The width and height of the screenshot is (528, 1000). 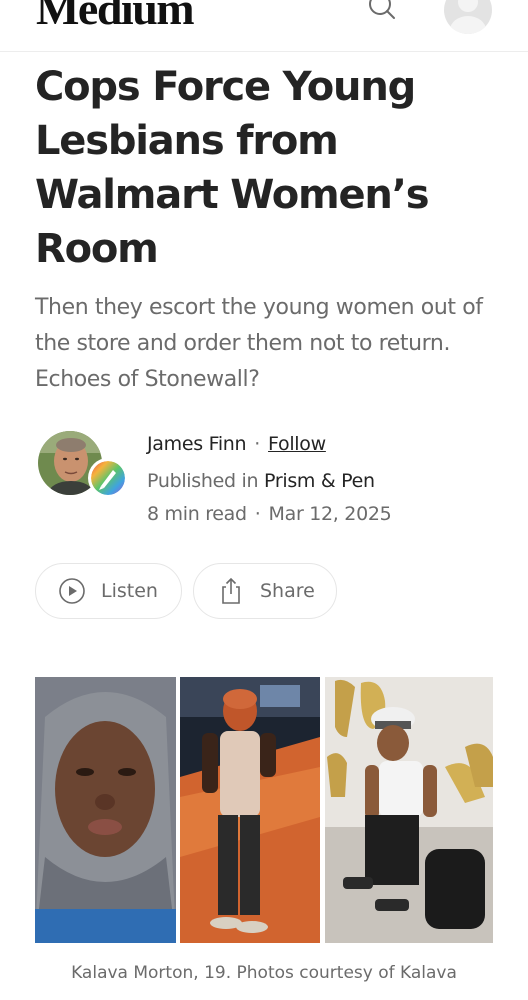 What do you see at coordinates (297, 444) in the screenshot?
I see `follow-link: Follow` at bounding box center [297, 444].